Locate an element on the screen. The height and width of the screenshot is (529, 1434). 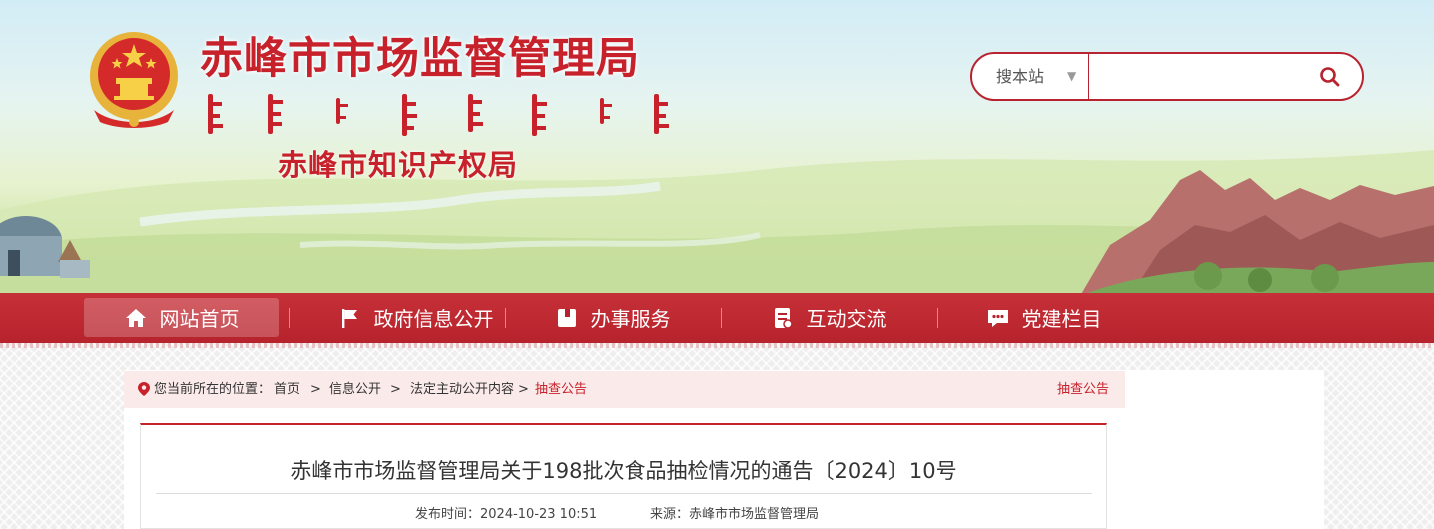
title-divider is located at coordinates (624, 493).